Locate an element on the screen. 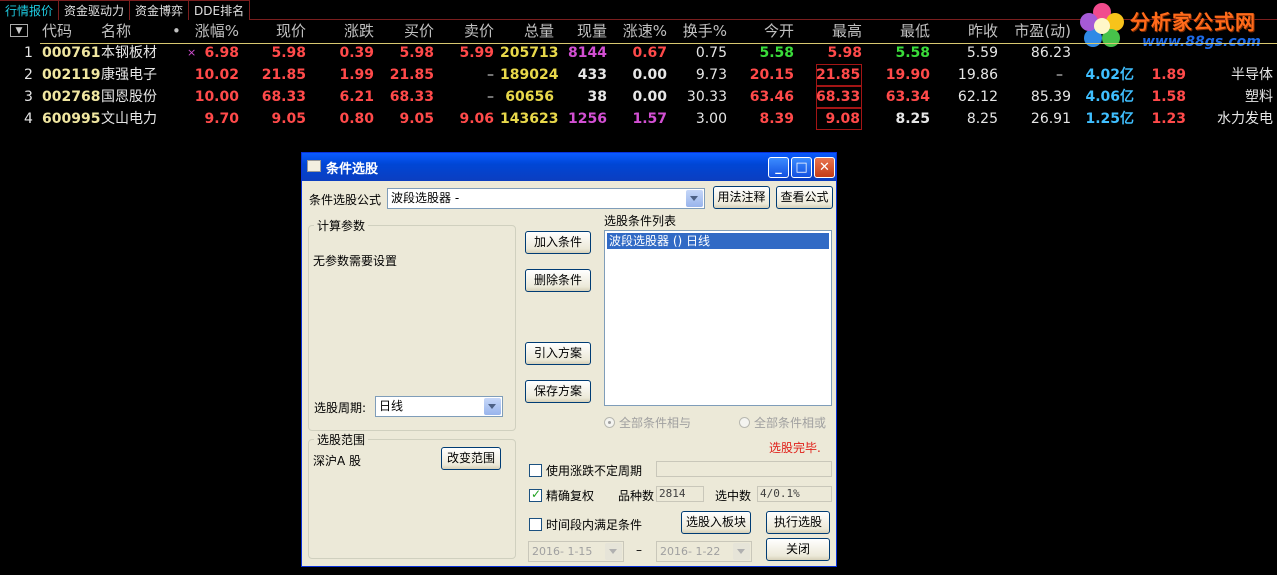  speed: 0.67 is located at coordinates (649, 53).